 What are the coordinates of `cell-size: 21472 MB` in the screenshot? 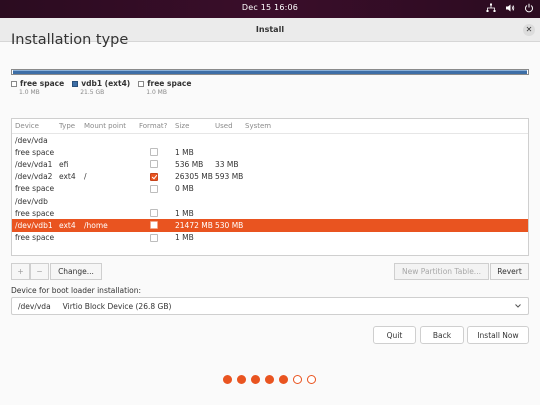 It's located at (194, 225).